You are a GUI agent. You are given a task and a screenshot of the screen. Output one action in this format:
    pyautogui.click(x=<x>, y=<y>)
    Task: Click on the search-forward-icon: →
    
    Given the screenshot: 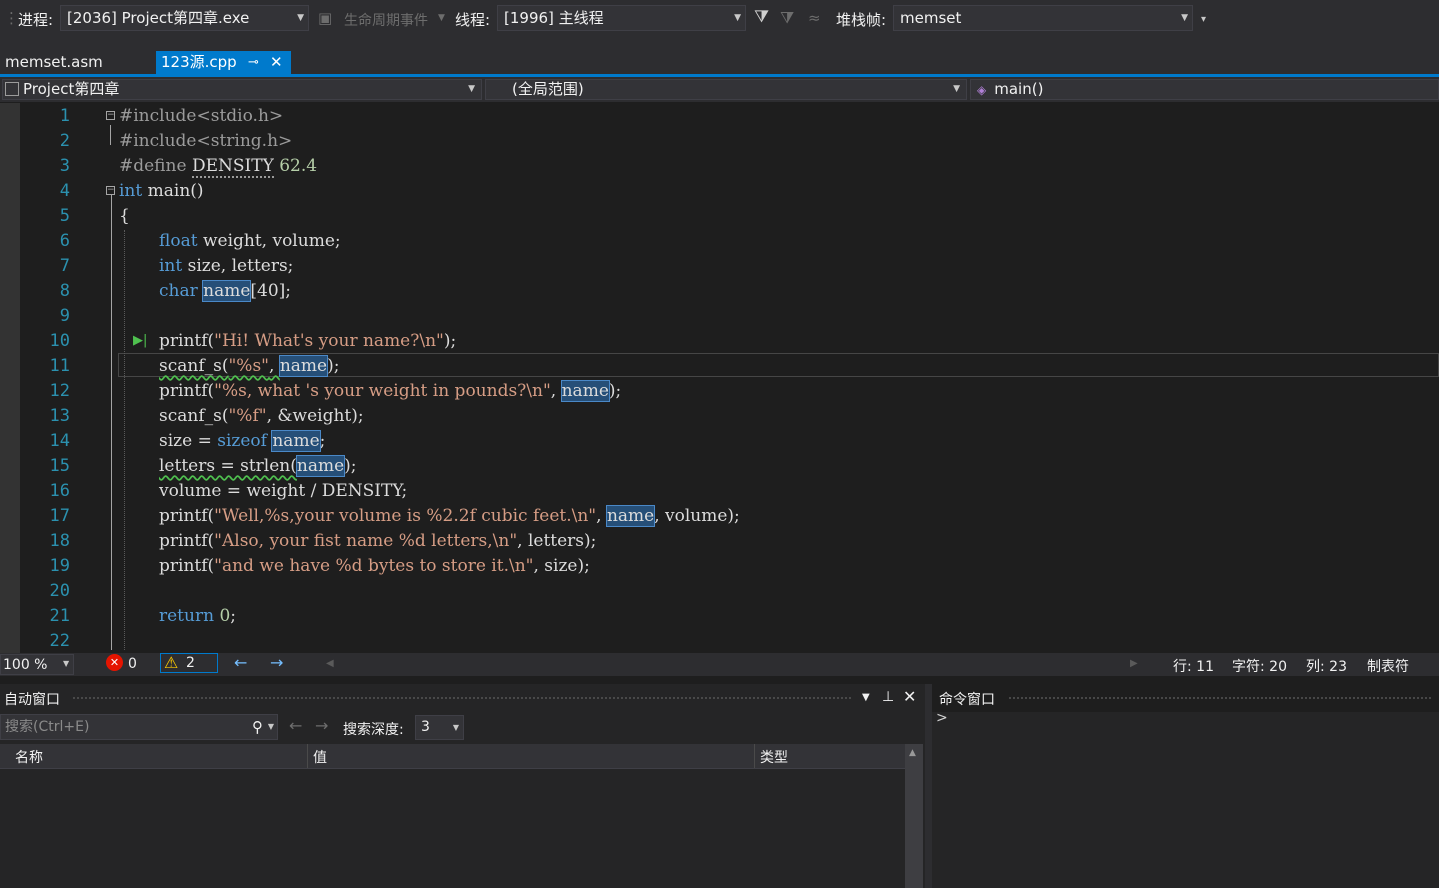 What is the action you would take?
    pyautogui.click(x=321, y=725)
    